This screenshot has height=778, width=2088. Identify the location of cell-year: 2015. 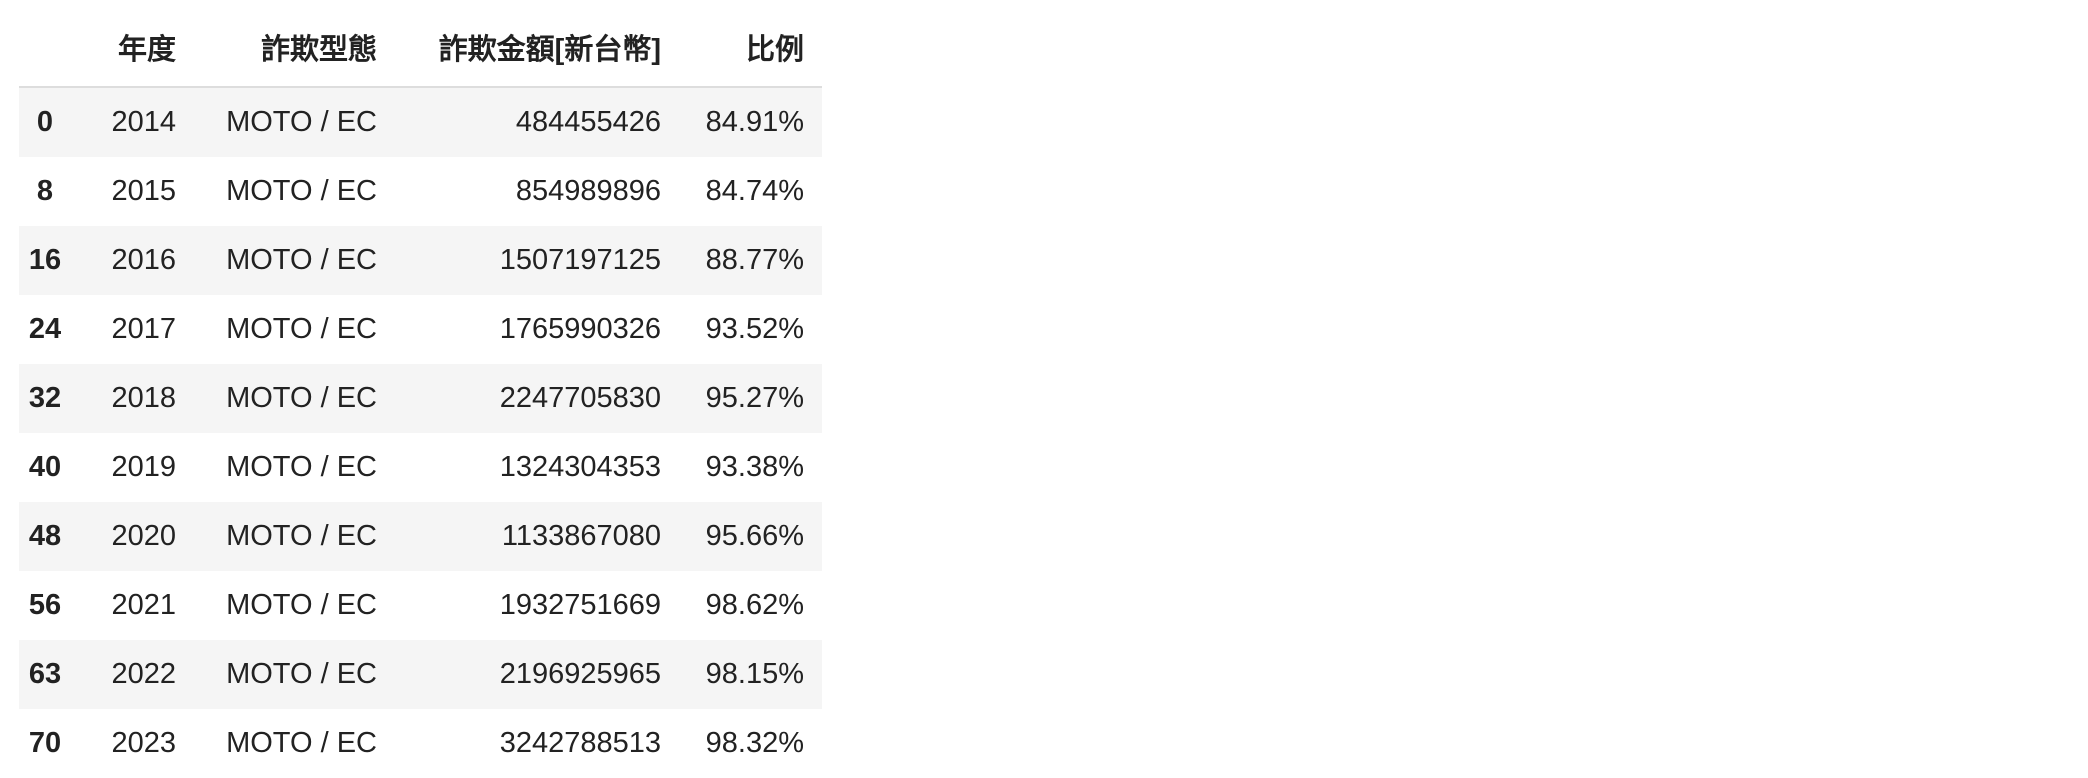
(143, 191).